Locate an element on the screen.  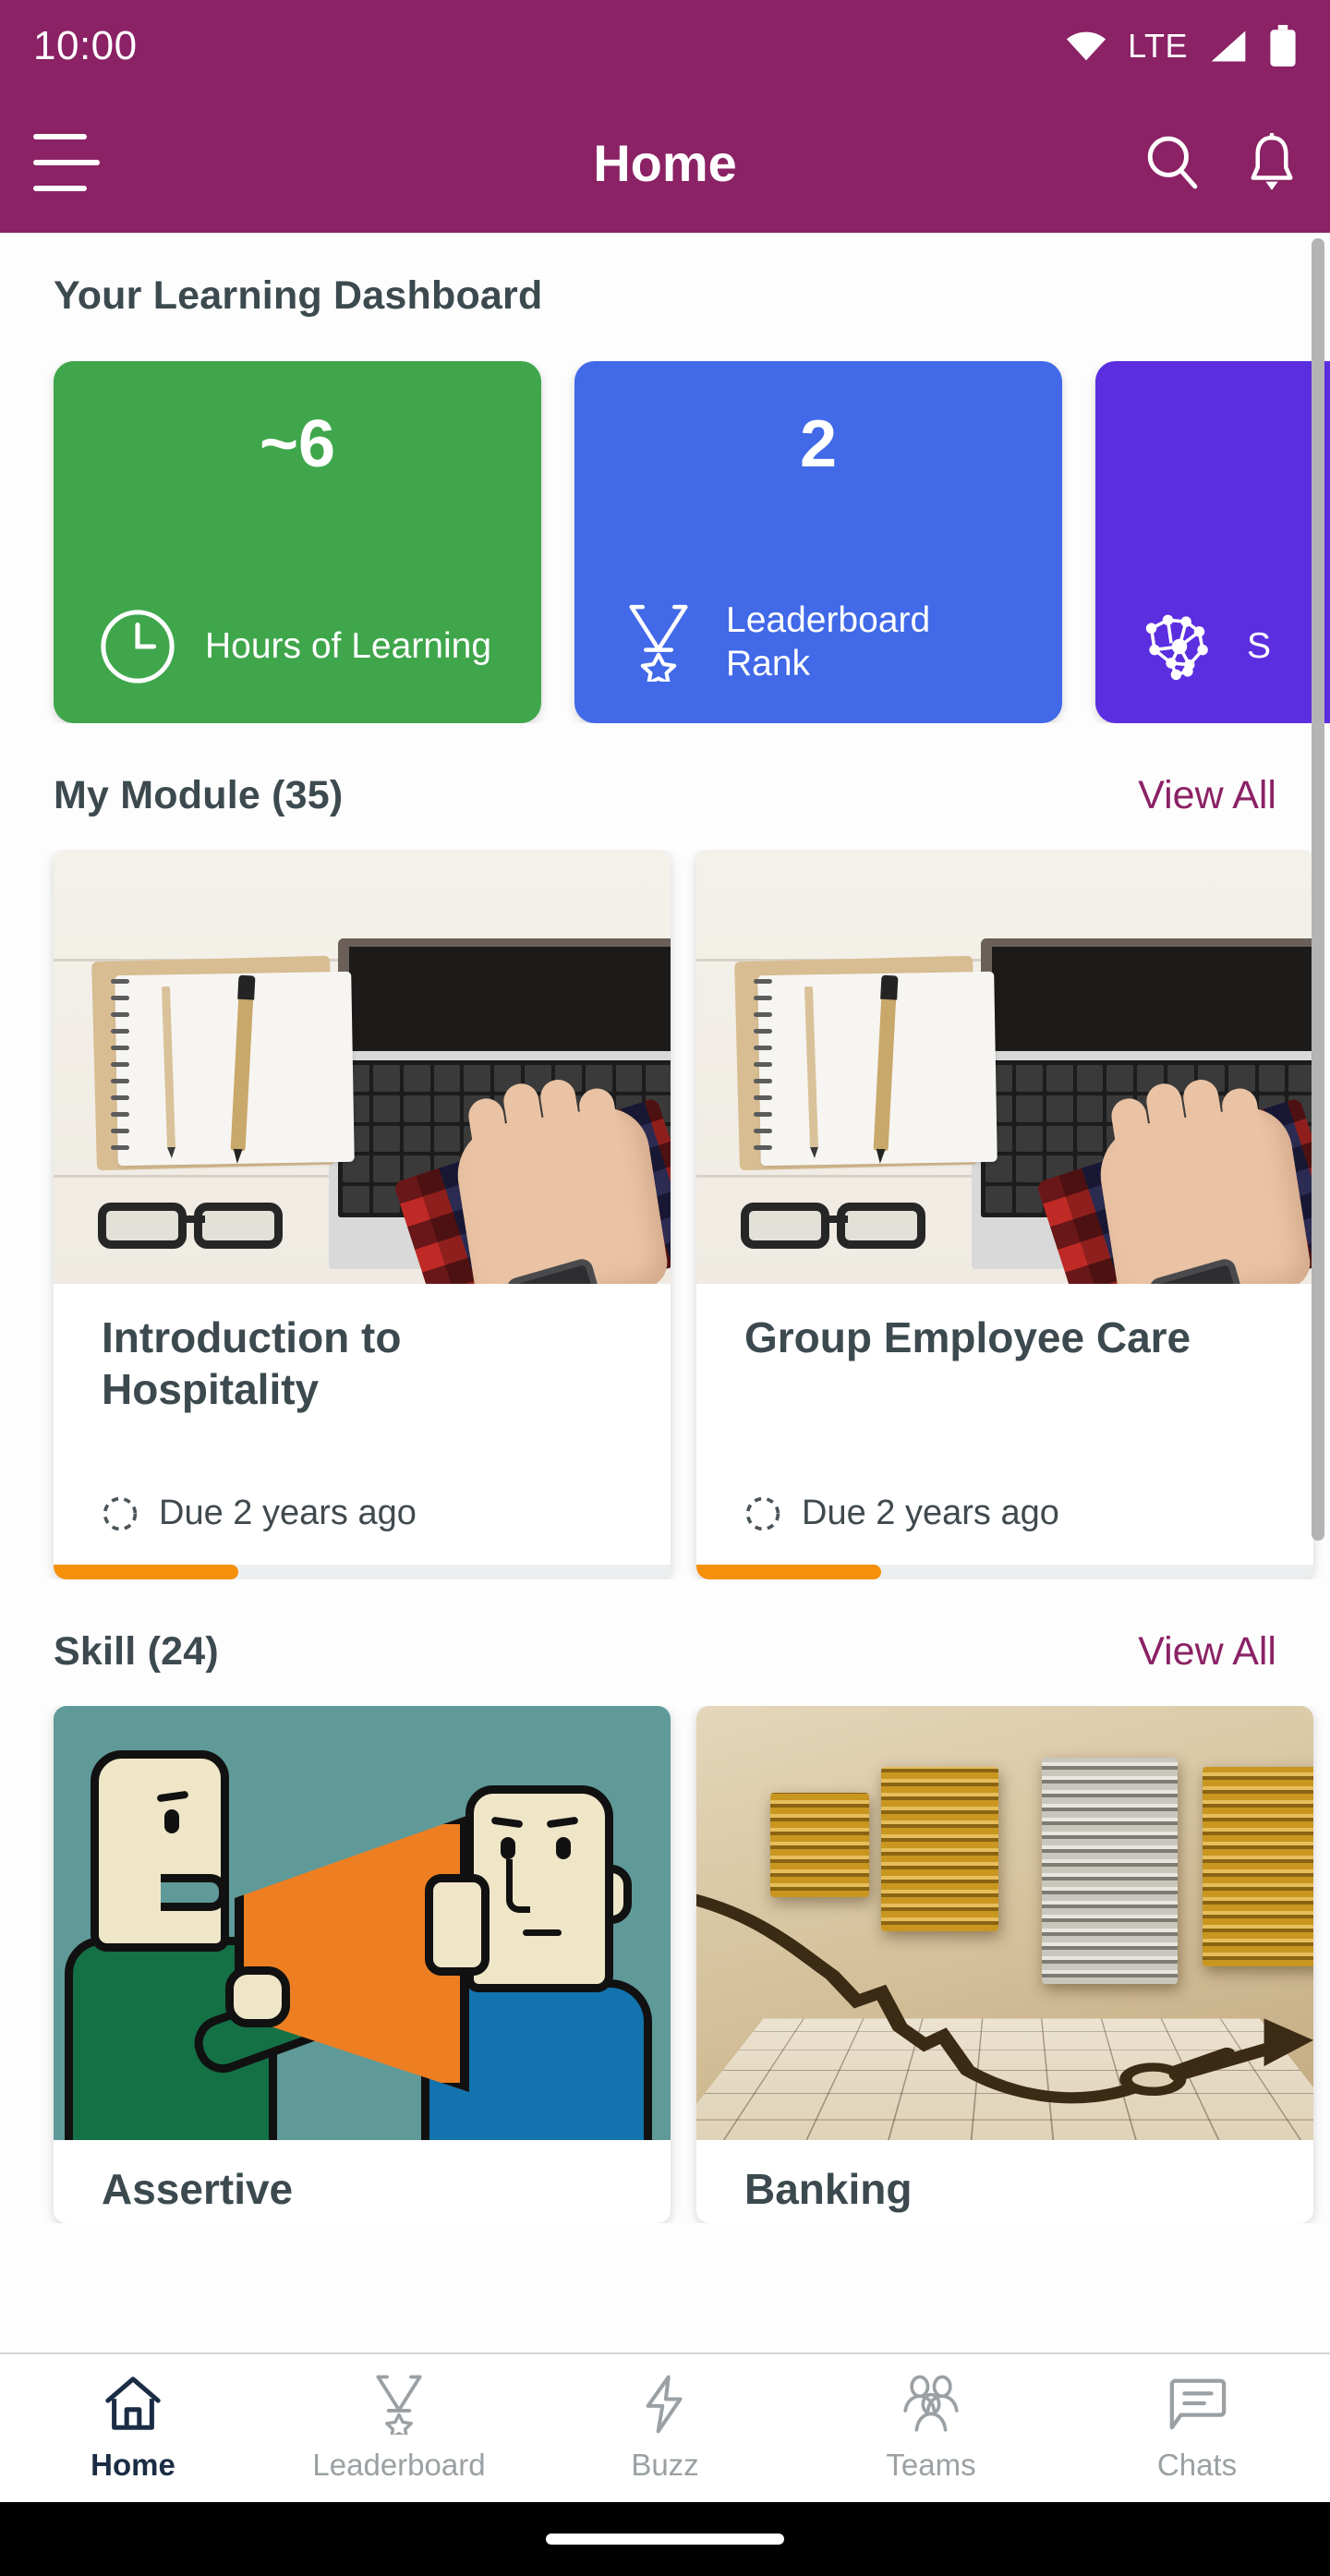
modules-section-title: My Module (35) is located at coordinates (199, 795).